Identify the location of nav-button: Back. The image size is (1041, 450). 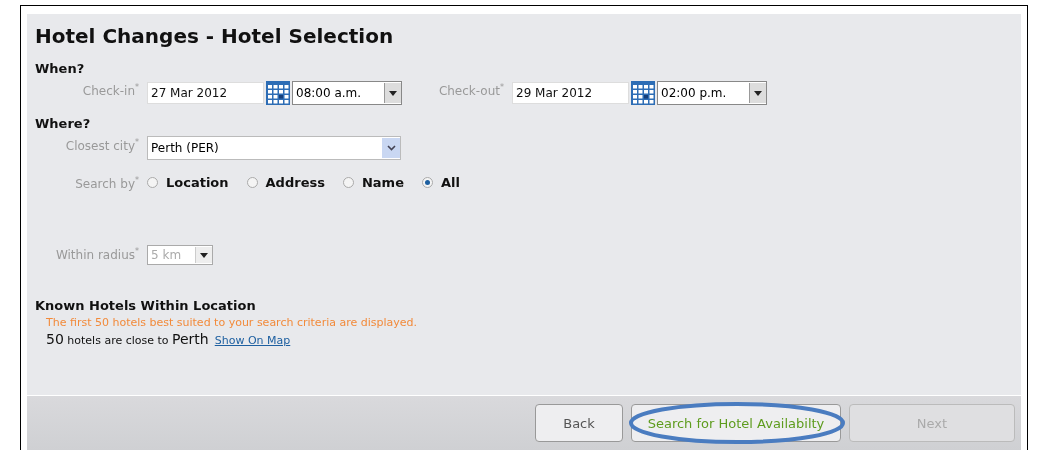
(579, 423).